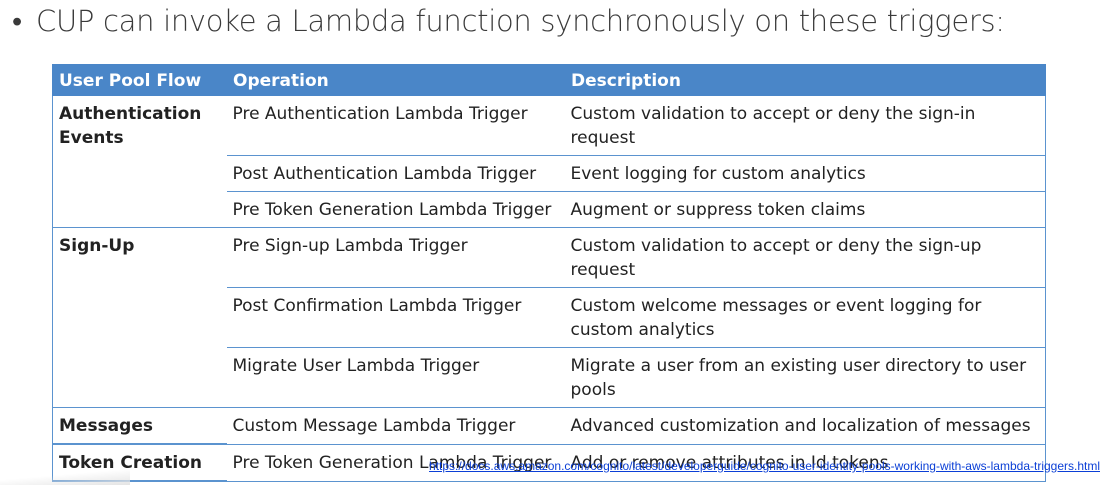 The height and width of the screenshot is (485, 1112). Describe the element at coordinates (395, 173) in the screenshot. I see `operation-cell: Post Authentication Lambda Trigger` at that location.